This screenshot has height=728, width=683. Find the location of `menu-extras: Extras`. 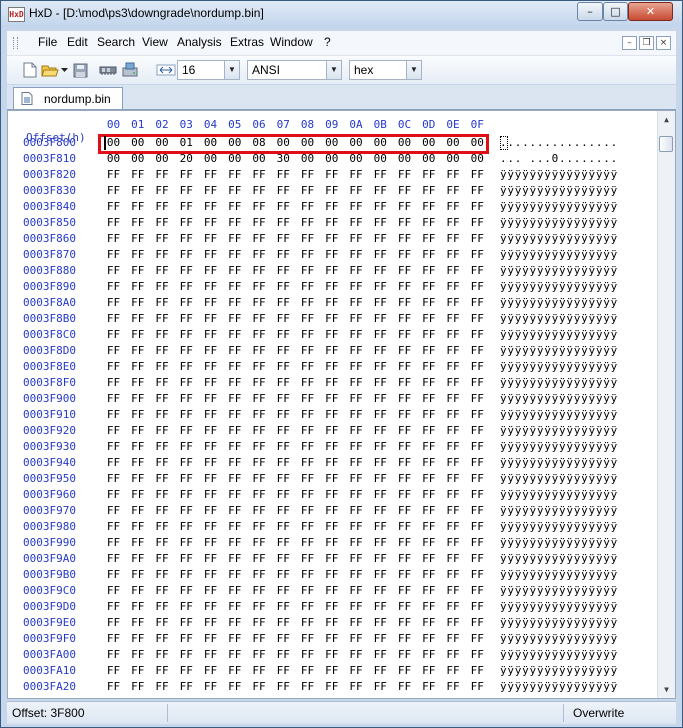

menu-extras: Extras is located at coordinates (247, 42).